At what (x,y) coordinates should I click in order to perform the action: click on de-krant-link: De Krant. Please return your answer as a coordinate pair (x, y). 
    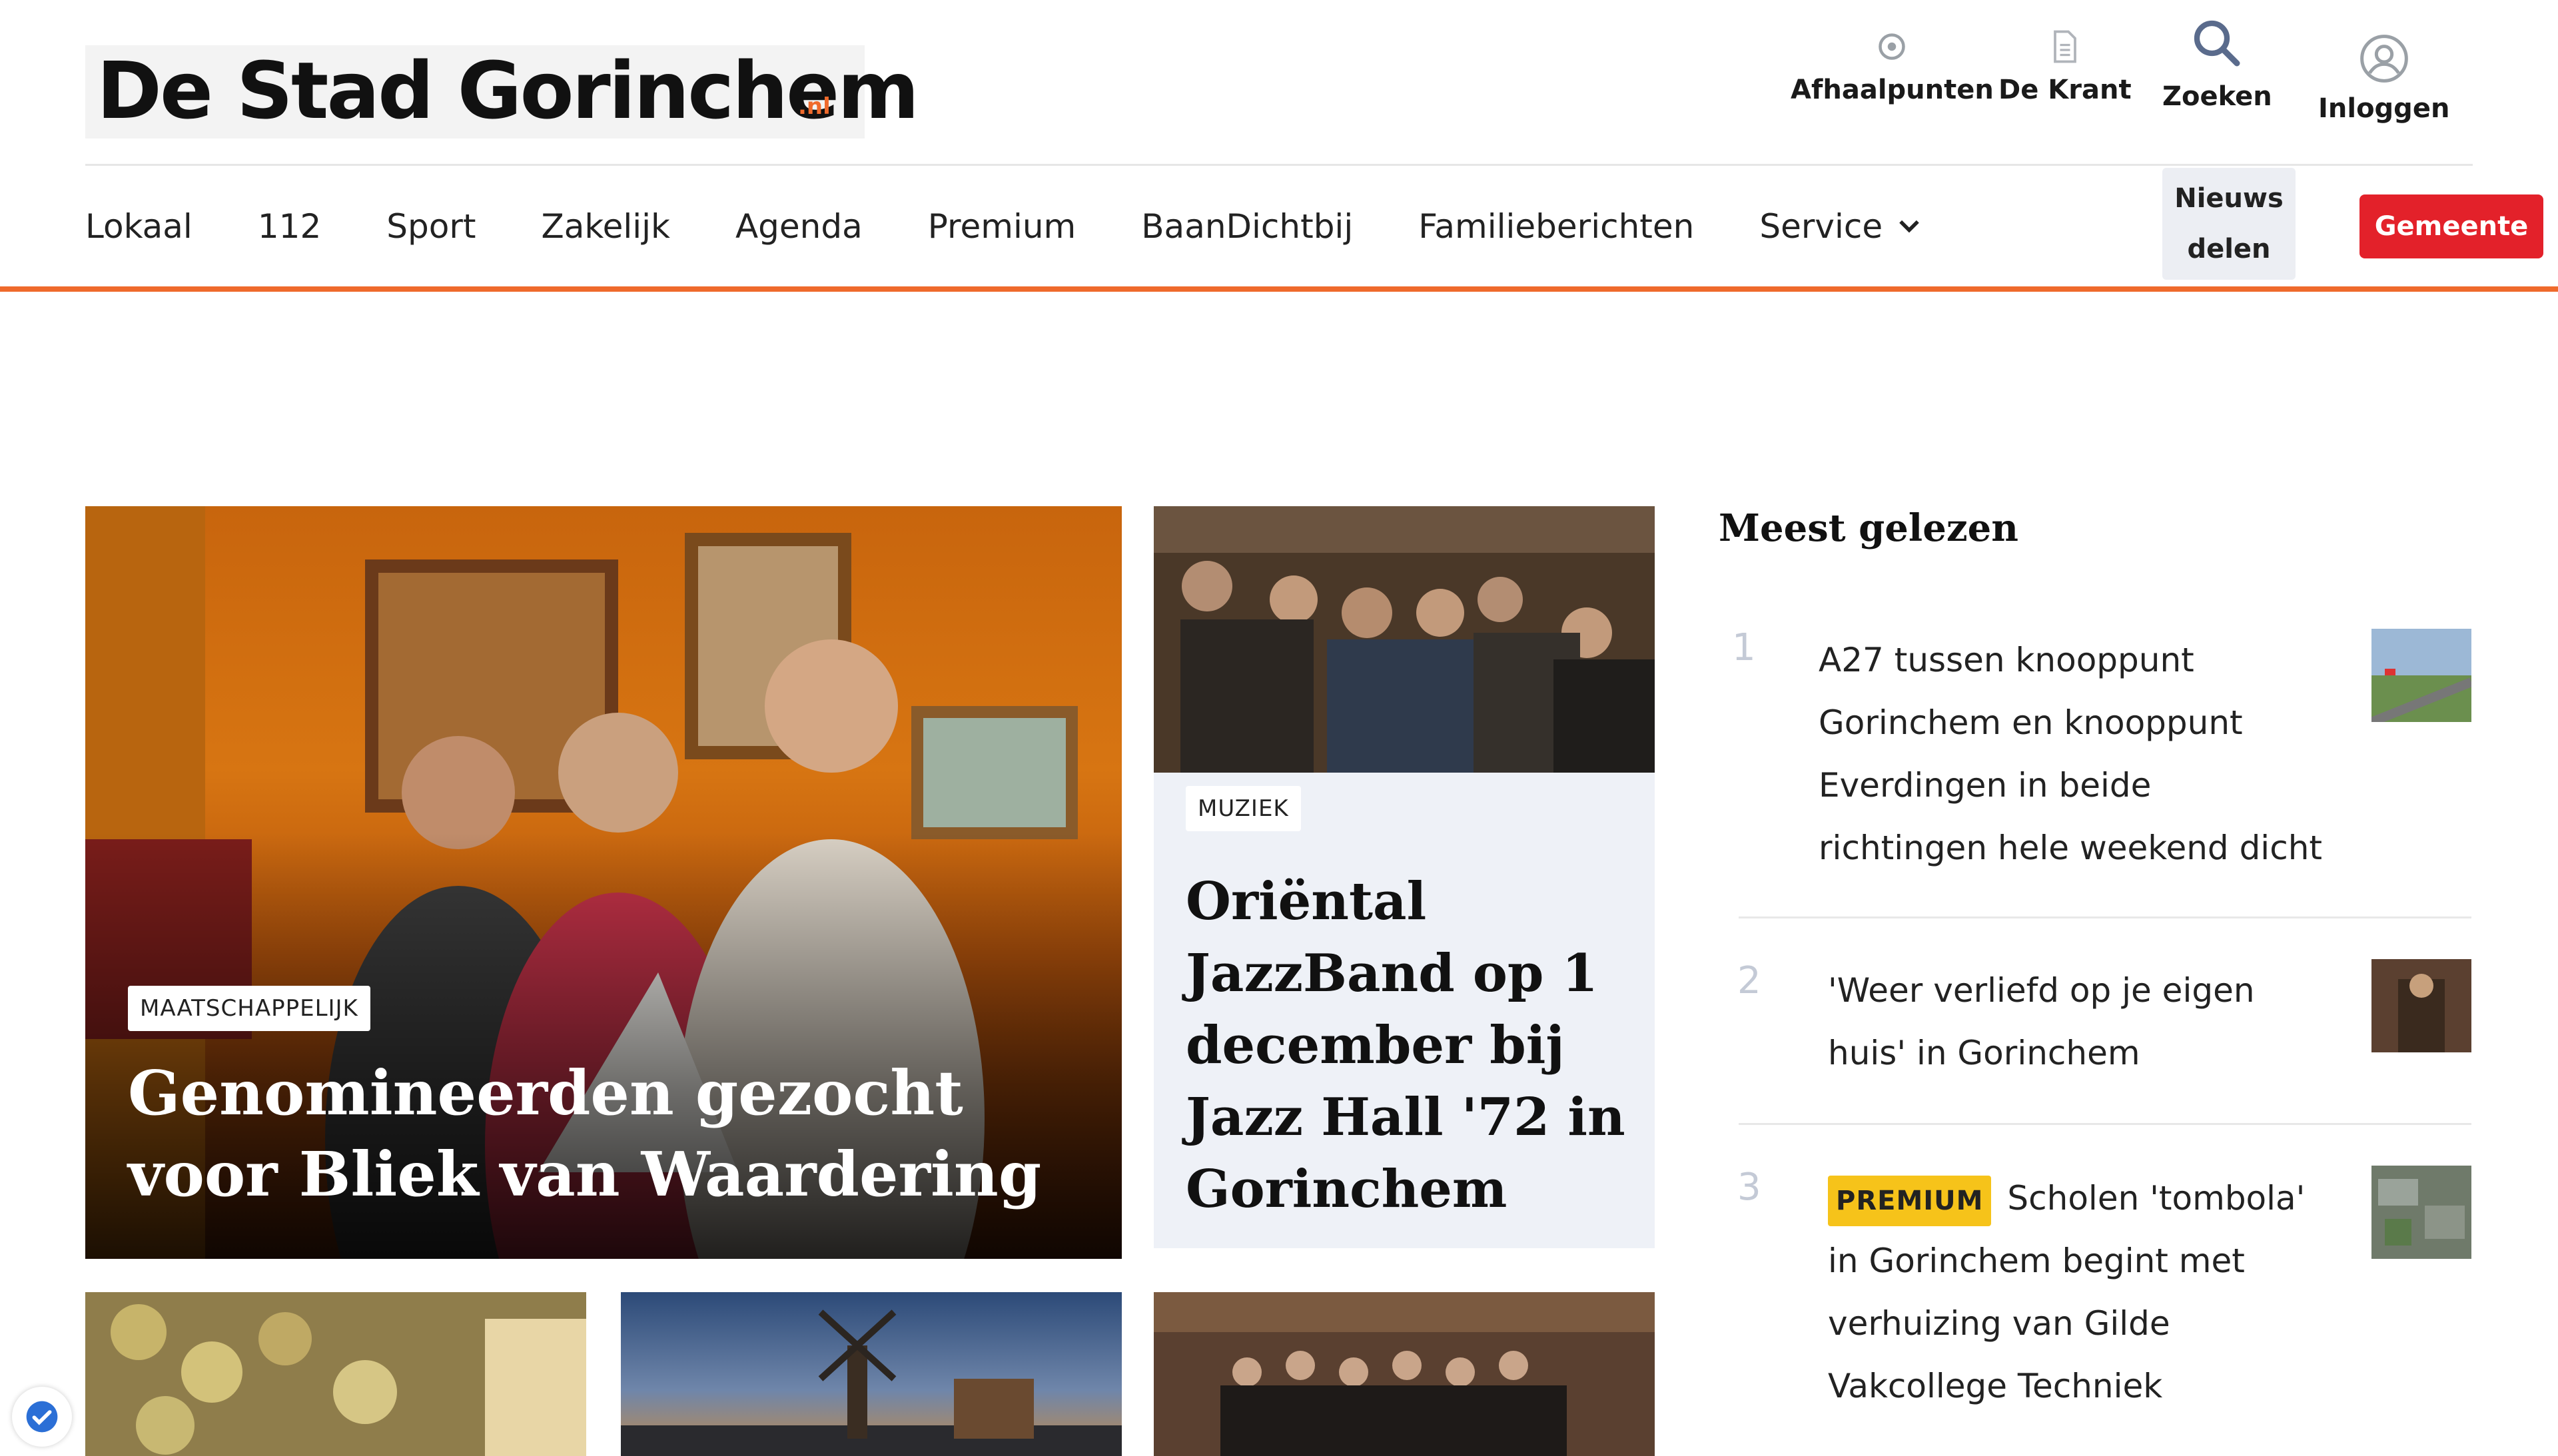
    Looking at the image, I should click on (2065, 66).